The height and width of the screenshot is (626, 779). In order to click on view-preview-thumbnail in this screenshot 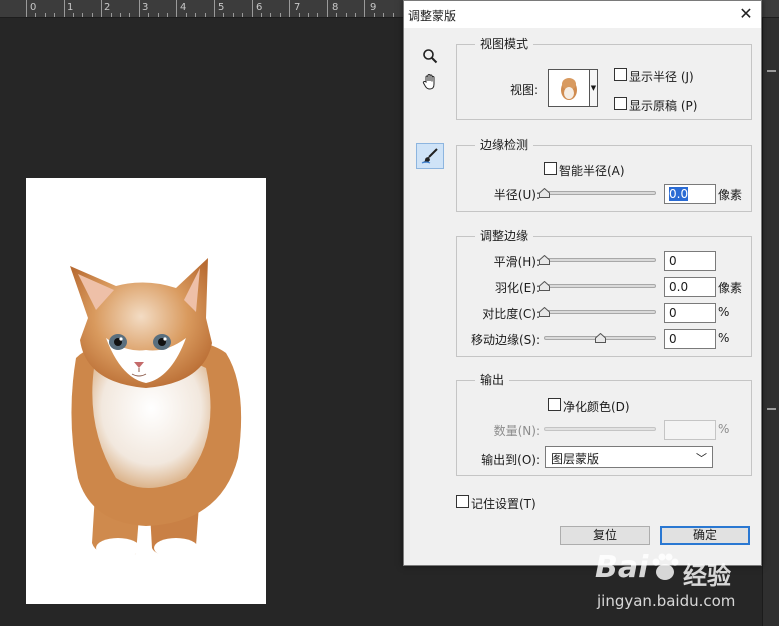, I will do `click(569, 88)`.